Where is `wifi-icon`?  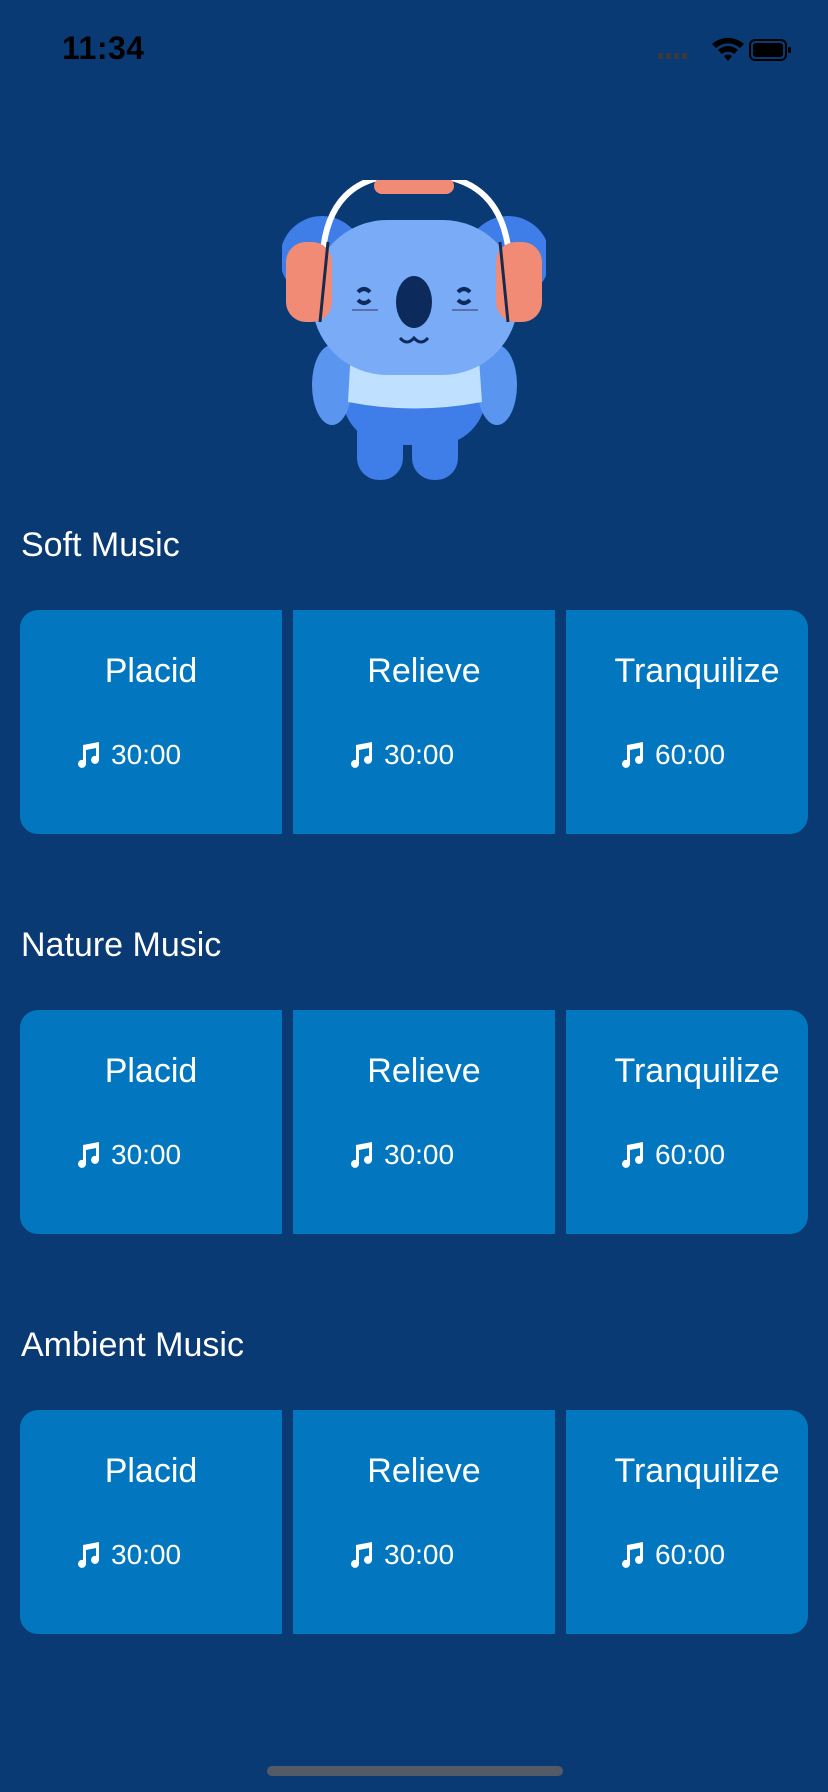 wifi-icon is located at coordinates (728, 49).